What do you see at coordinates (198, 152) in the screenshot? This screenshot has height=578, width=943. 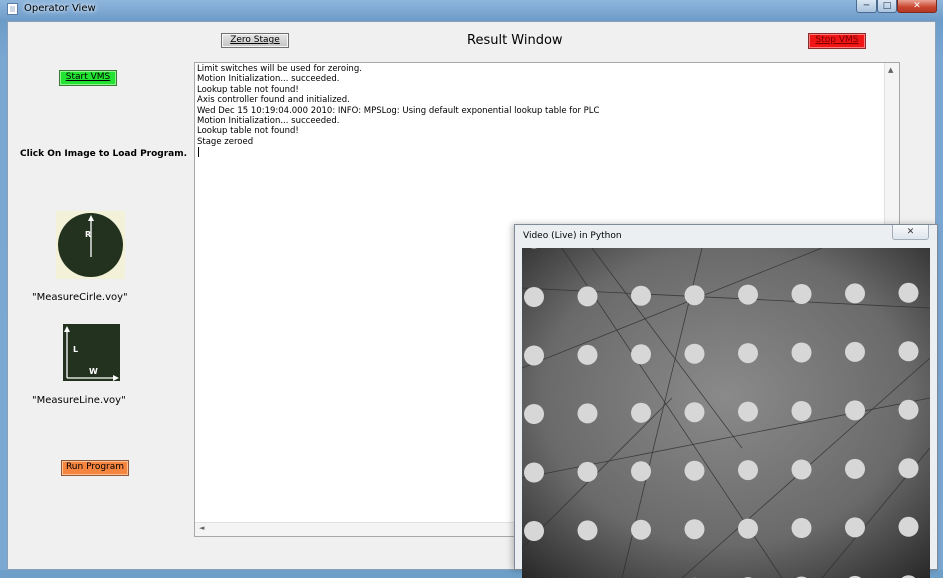 I see `text-caret` at bounding box center [198, 152].